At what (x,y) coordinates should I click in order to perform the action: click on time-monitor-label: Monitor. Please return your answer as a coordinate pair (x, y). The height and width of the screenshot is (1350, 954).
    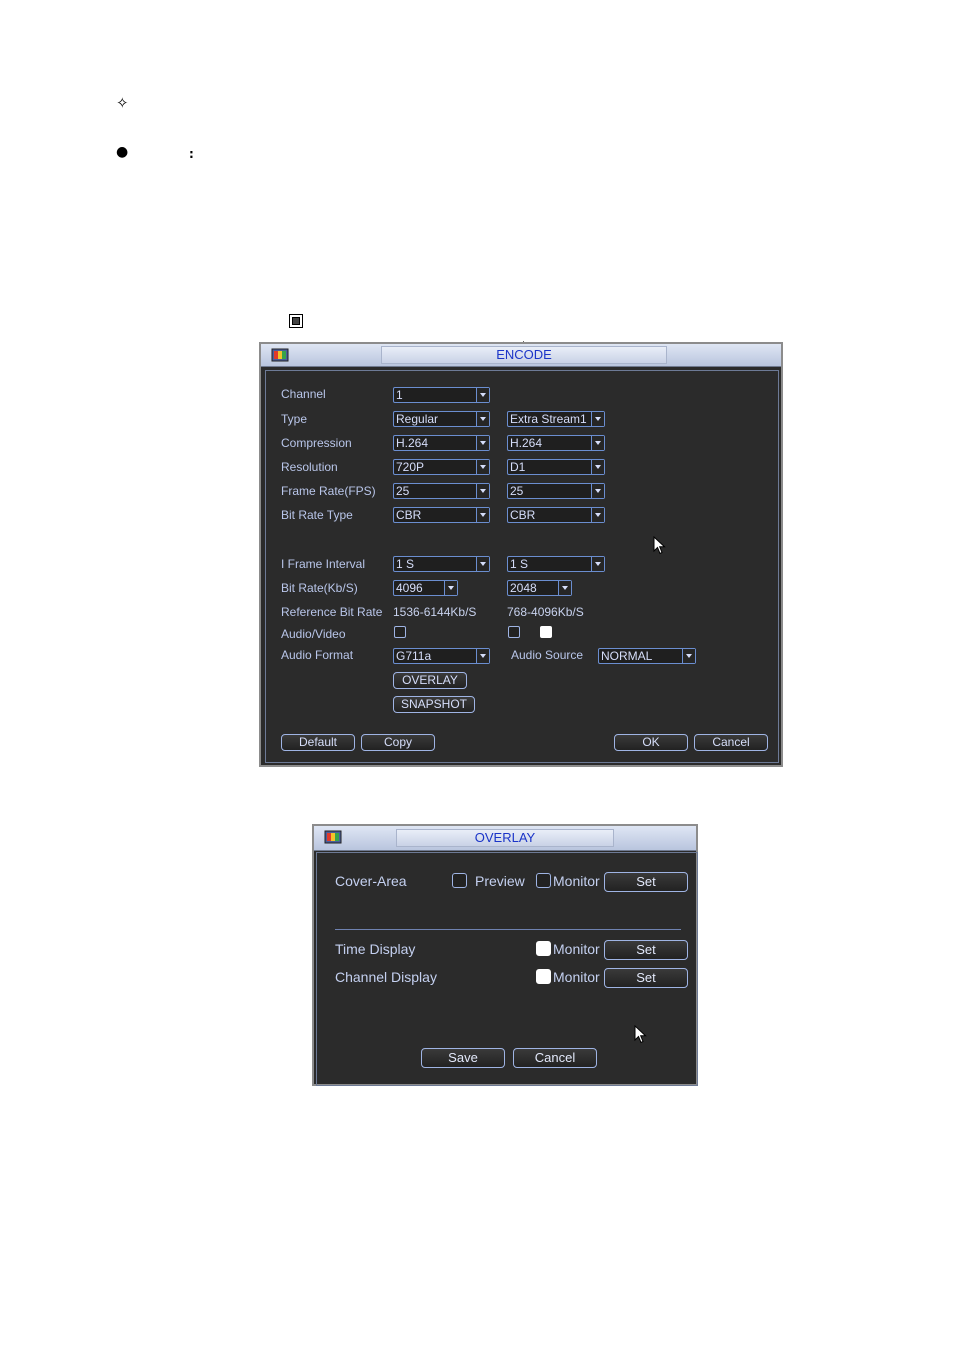
    Looking at the image, I should click on (576, 949).